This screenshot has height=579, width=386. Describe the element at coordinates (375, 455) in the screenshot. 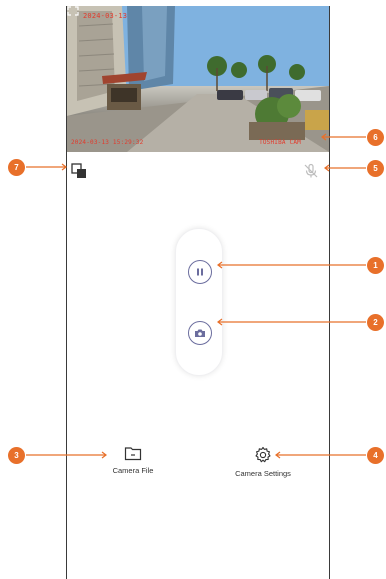

I see `callout-marker-4: 4` at that location.